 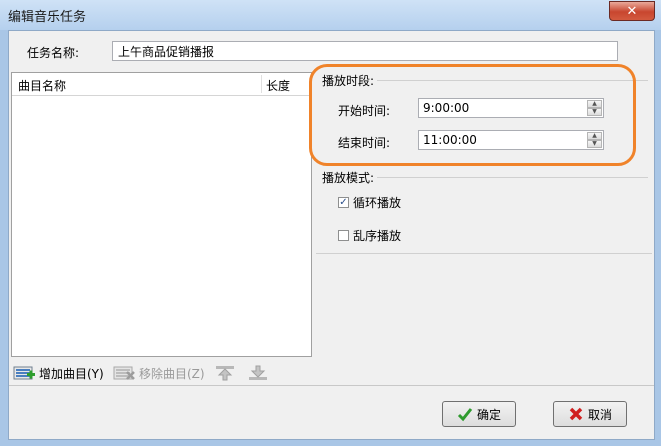 I want to click on cancel-x-icon, so click(x=576, y=414).